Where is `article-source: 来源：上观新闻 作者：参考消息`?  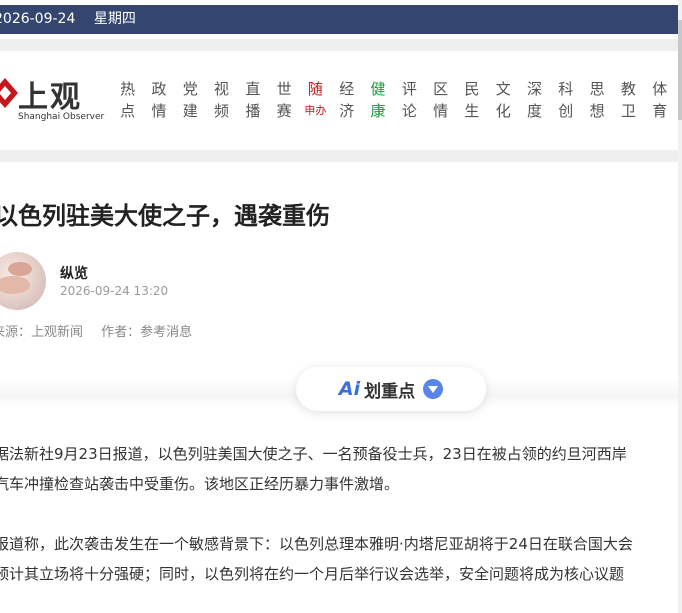 article-source: 来源：上观新闻 作者：参考消息 is located at coordinates (103, 330).